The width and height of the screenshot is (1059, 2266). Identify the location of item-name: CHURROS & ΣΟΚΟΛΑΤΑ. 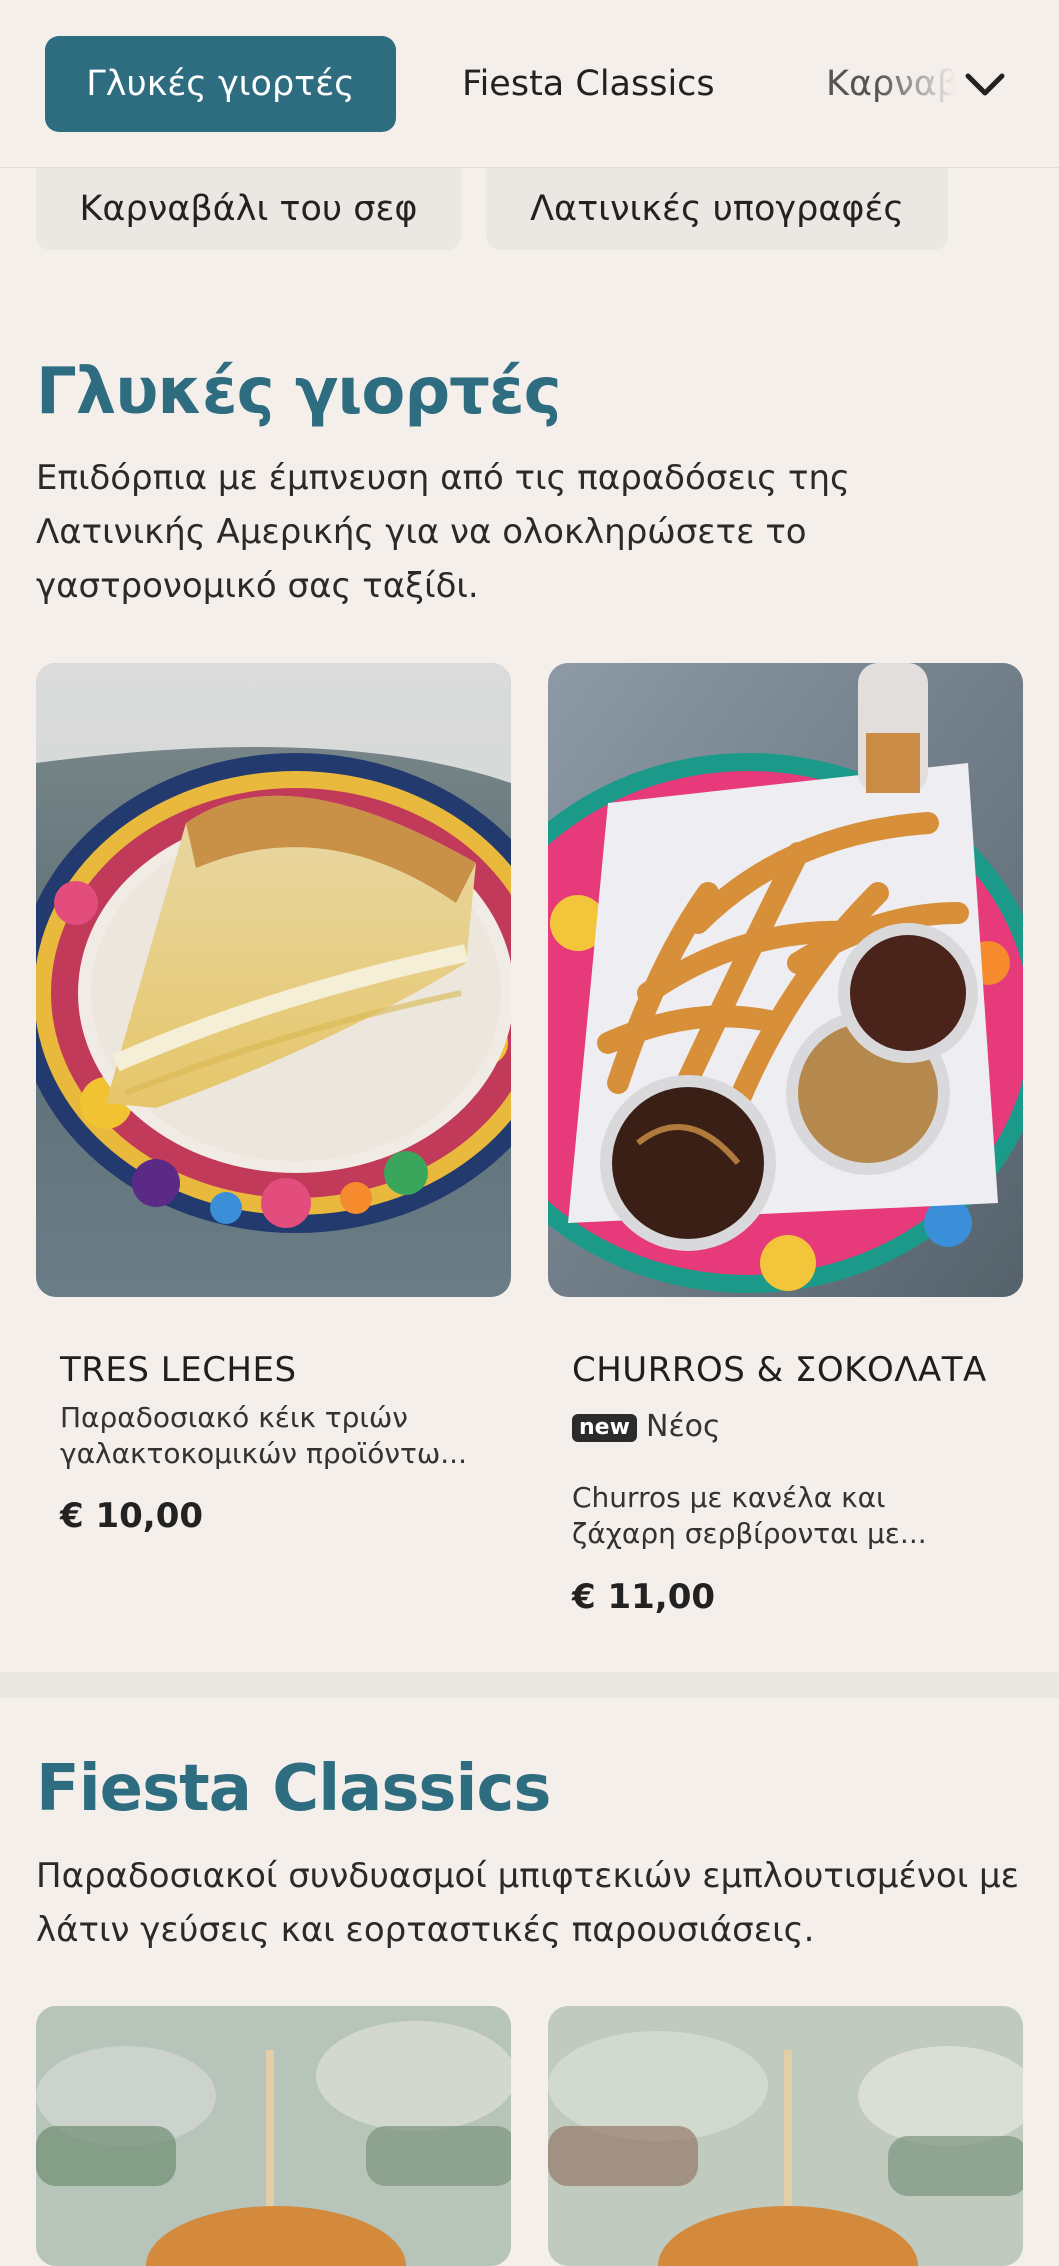
(779, 1370).